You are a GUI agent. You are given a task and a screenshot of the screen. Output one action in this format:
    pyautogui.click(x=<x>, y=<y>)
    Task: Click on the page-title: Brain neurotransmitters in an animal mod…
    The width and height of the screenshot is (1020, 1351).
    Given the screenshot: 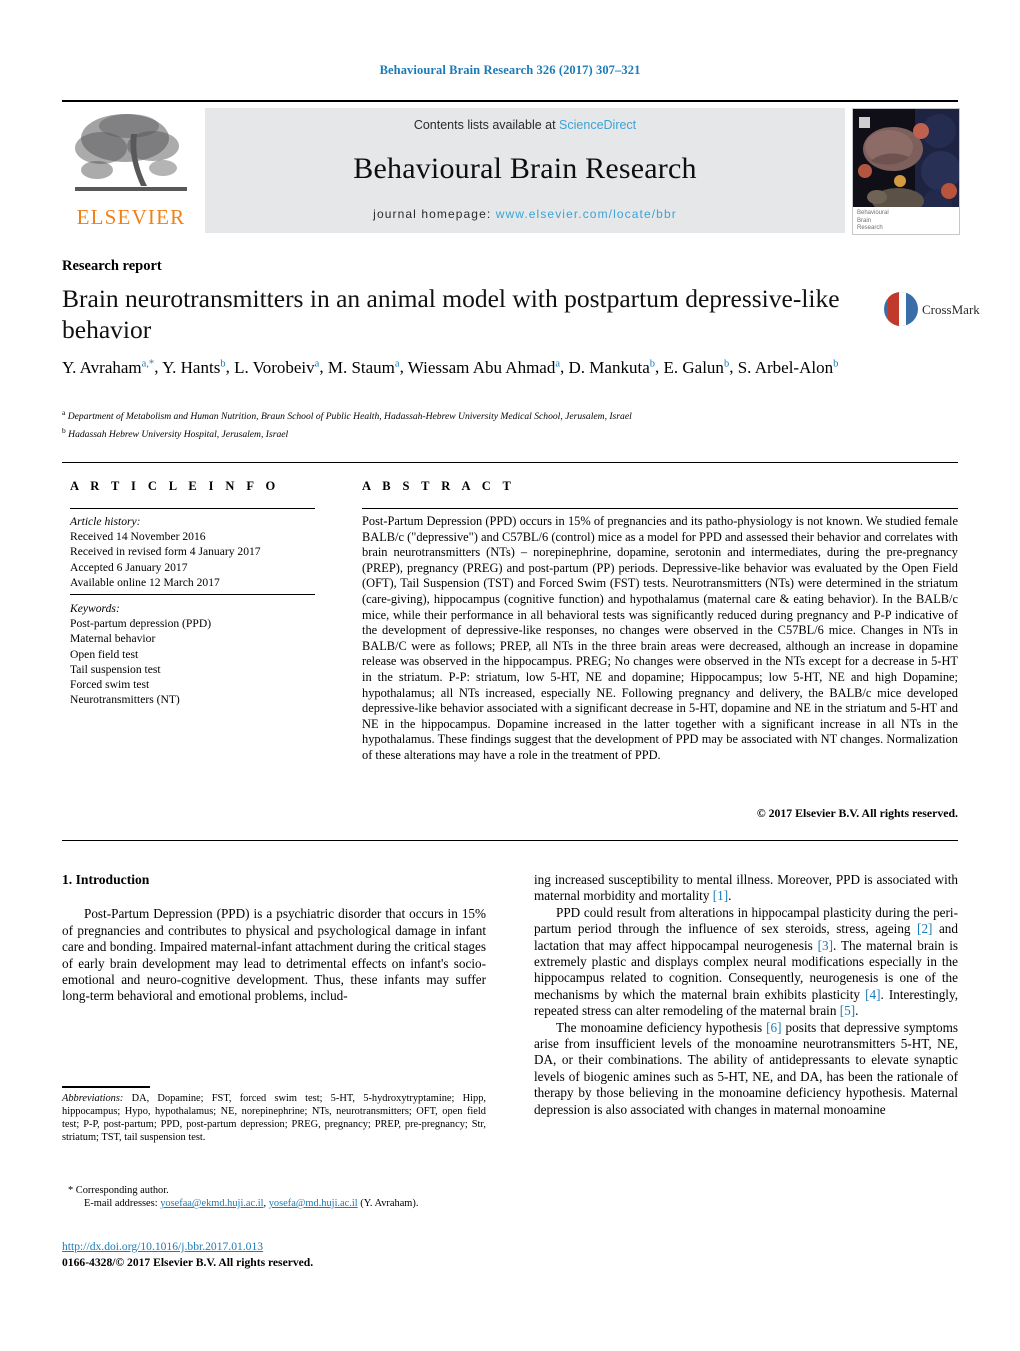 What is the action you would take?
    pyautogui.click(x=451, y=314)
    